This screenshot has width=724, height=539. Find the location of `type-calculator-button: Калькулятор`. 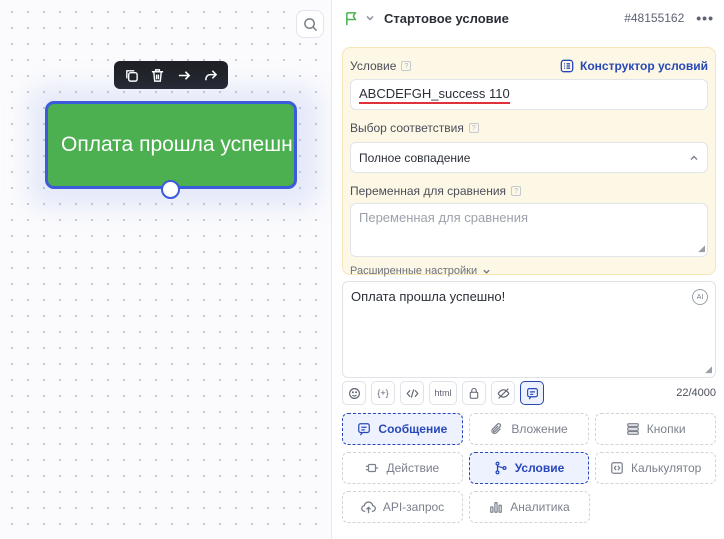

type-calculator-button: Калькулятор is located at coordinates (656, 468).